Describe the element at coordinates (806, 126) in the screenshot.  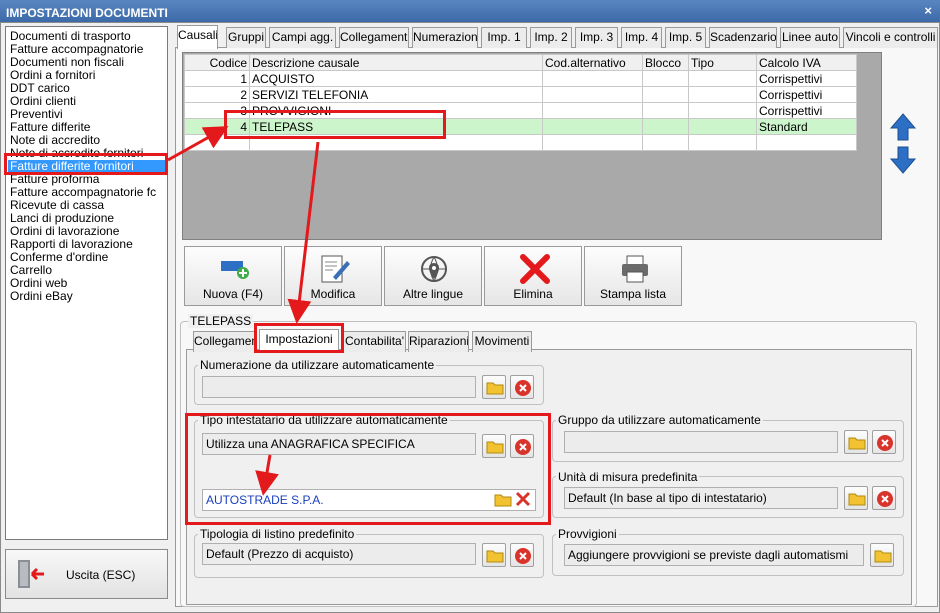
I see `cell: Standard` at that location.